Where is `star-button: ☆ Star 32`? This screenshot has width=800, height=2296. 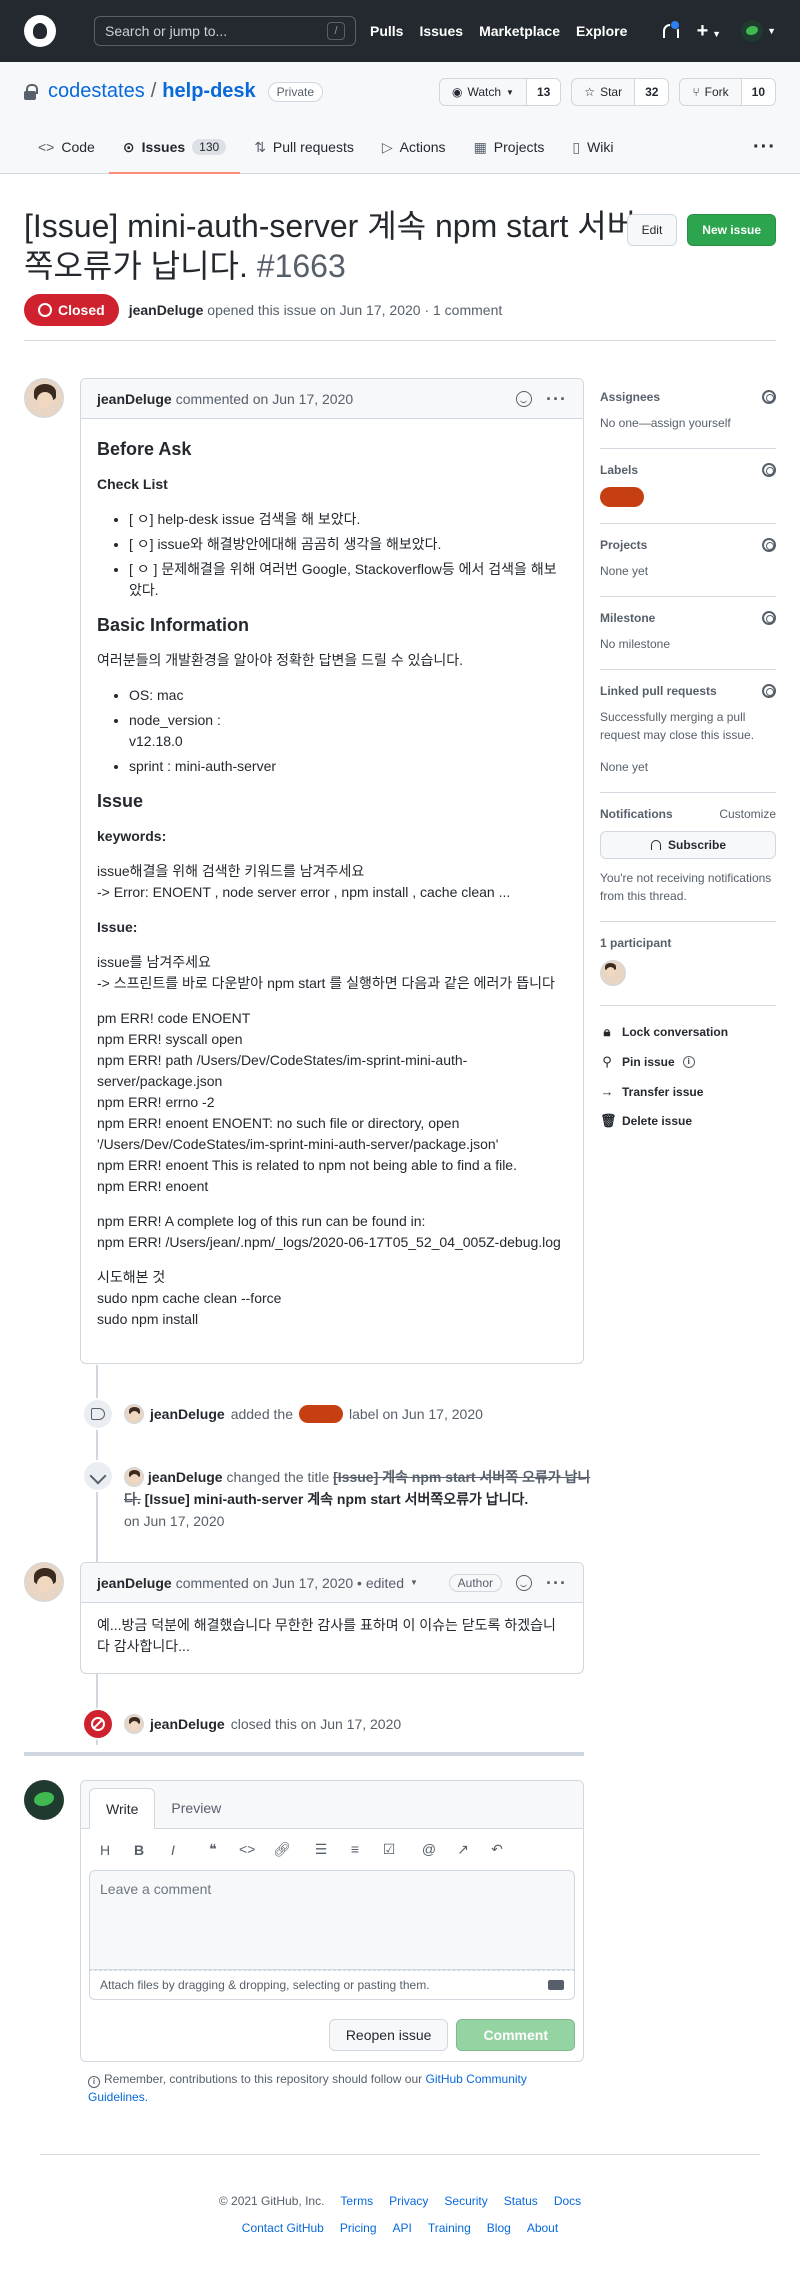
star-button: ☆ Star 32 is located at coordinates (620, 92).